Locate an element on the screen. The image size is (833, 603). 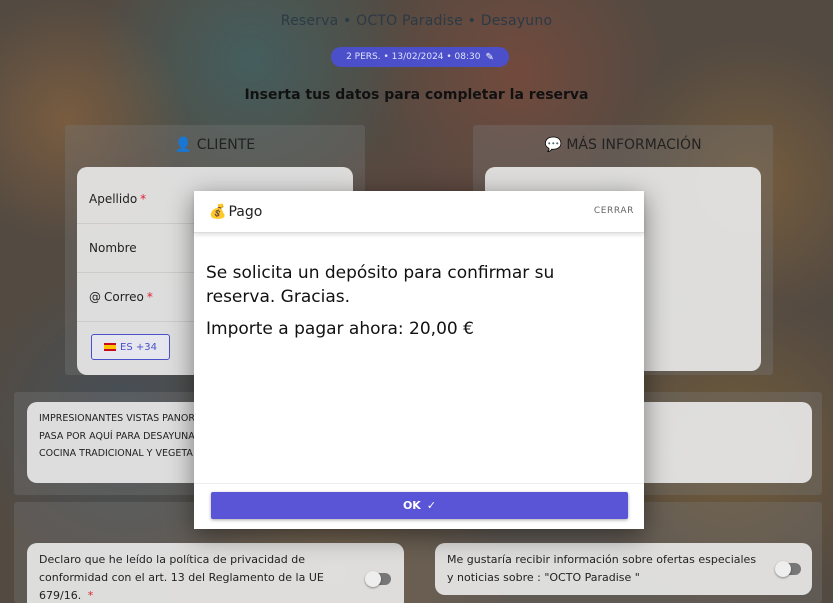
apellido-label: Apellido is located at coordinates (113, 199).